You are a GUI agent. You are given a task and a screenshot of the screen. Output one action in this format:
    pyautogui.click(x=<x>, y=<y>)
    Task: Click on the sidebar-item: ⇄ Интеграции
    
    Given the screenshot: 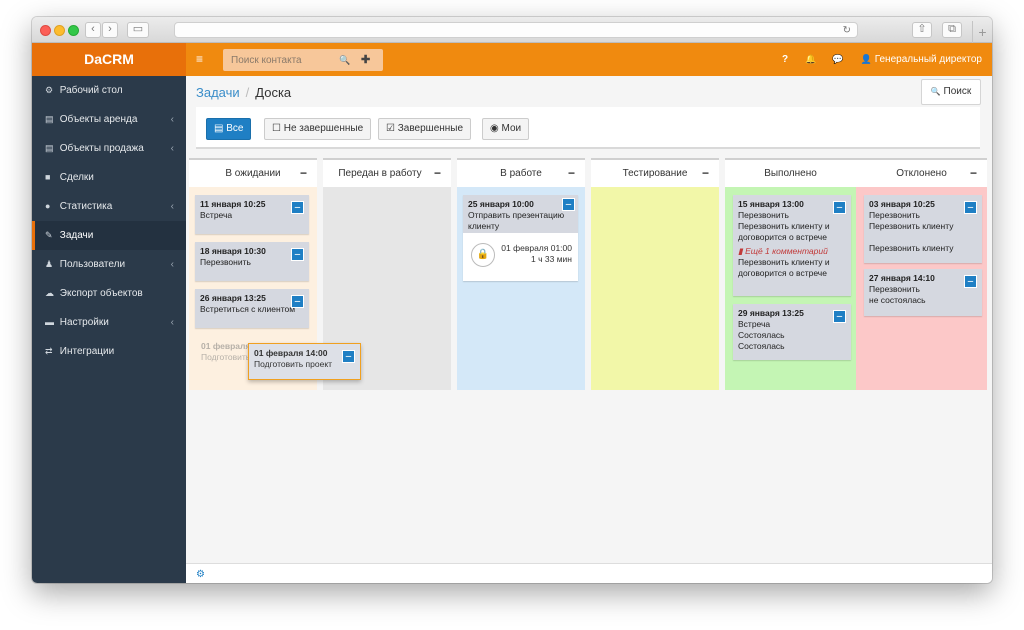 What is the action you would take?
    pyautogui.click(x=109, y=351)
    